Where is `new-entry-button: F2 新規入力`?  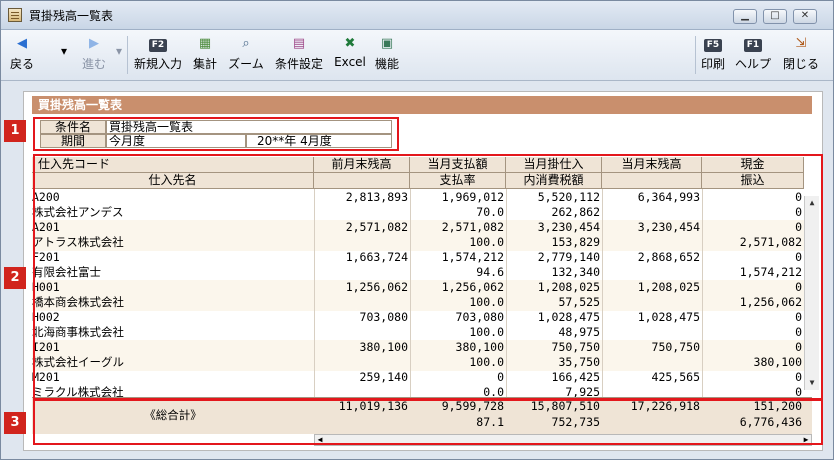 new-entry-button: F2 新規入力 is located at coordinates (158, 55).